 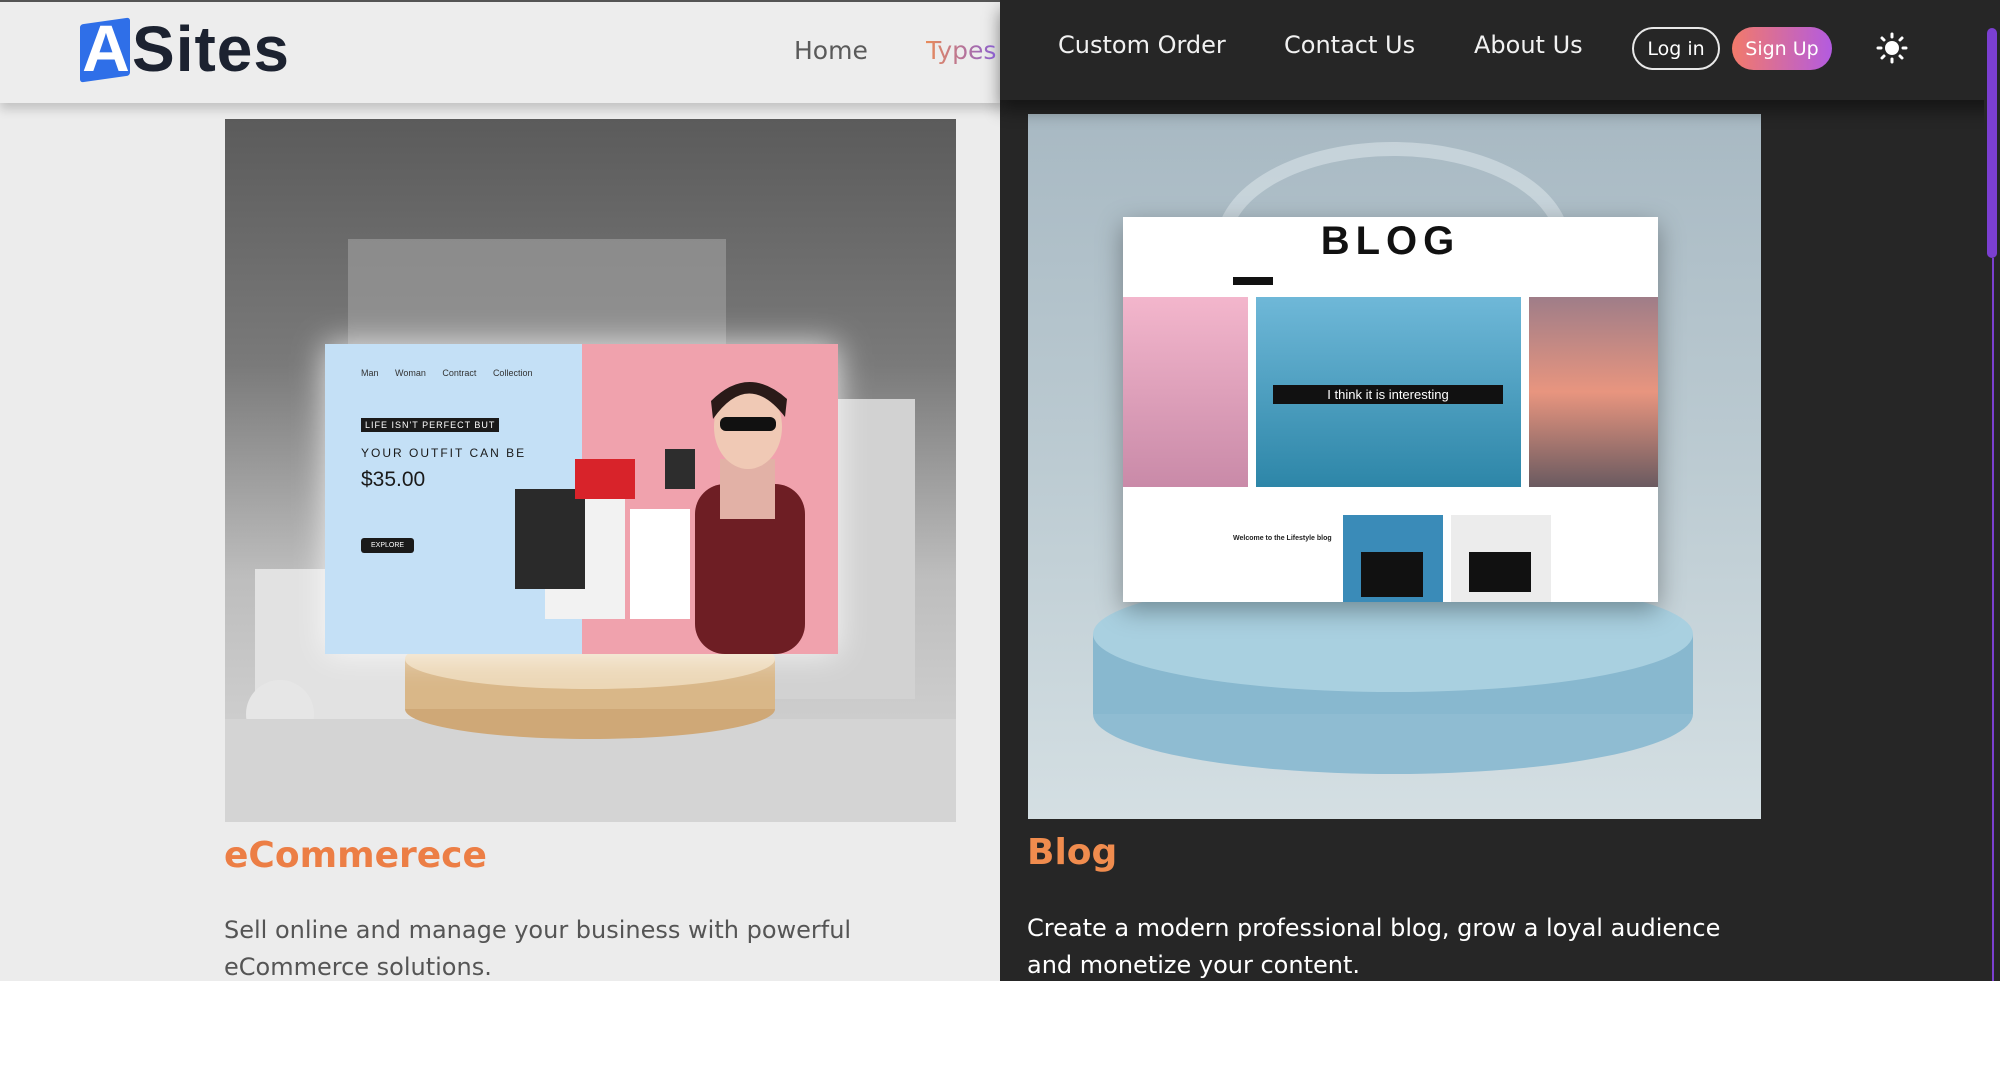 What do you see at coordinates (1892, 48) in the screenshot?
I see `sun-icon` at bounding box center [1892, 48].